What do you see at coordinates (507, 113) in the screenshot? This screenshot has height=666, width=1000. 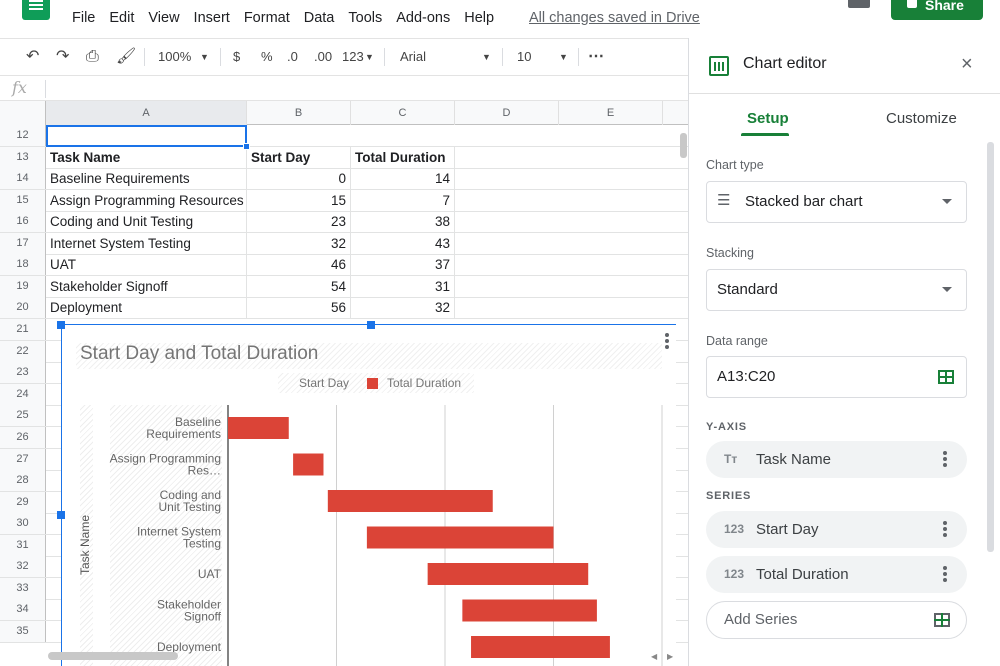 I see `column-header-d: D` at bounding box center [507, 113].